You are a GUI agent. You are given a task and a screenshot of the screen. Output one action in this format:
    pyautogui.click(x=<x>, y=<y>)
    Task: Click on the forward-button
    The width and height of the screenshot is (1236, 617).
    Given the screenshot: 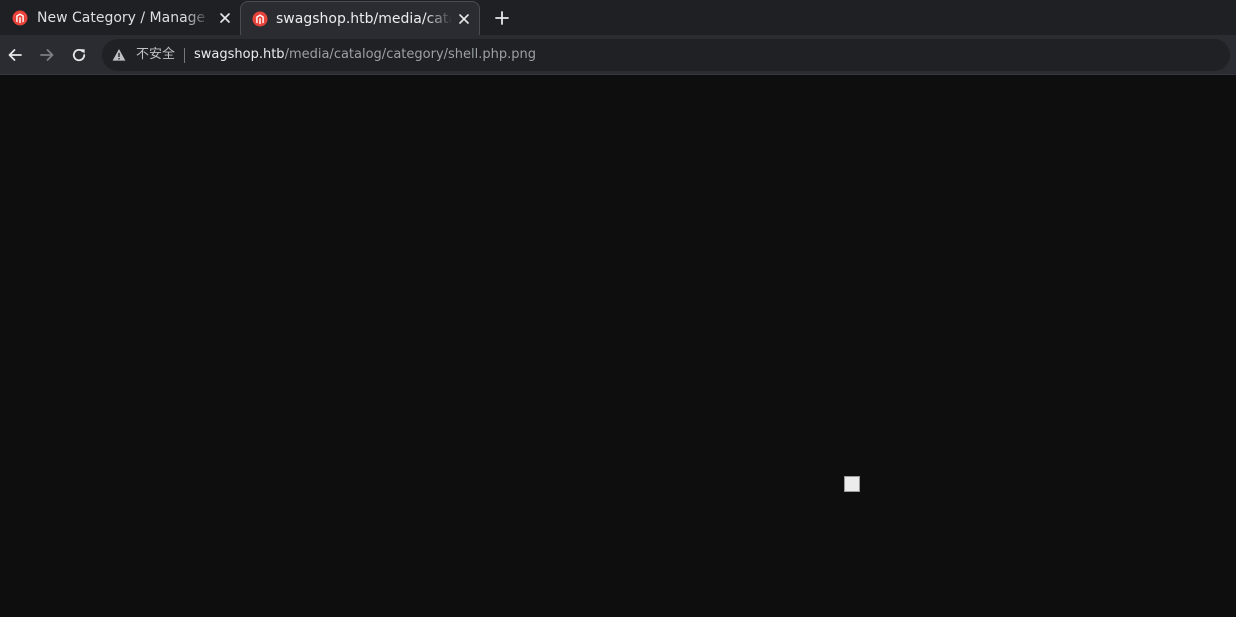 What is the action you would take?
    pyautogui.click(x=47, y=55)
    